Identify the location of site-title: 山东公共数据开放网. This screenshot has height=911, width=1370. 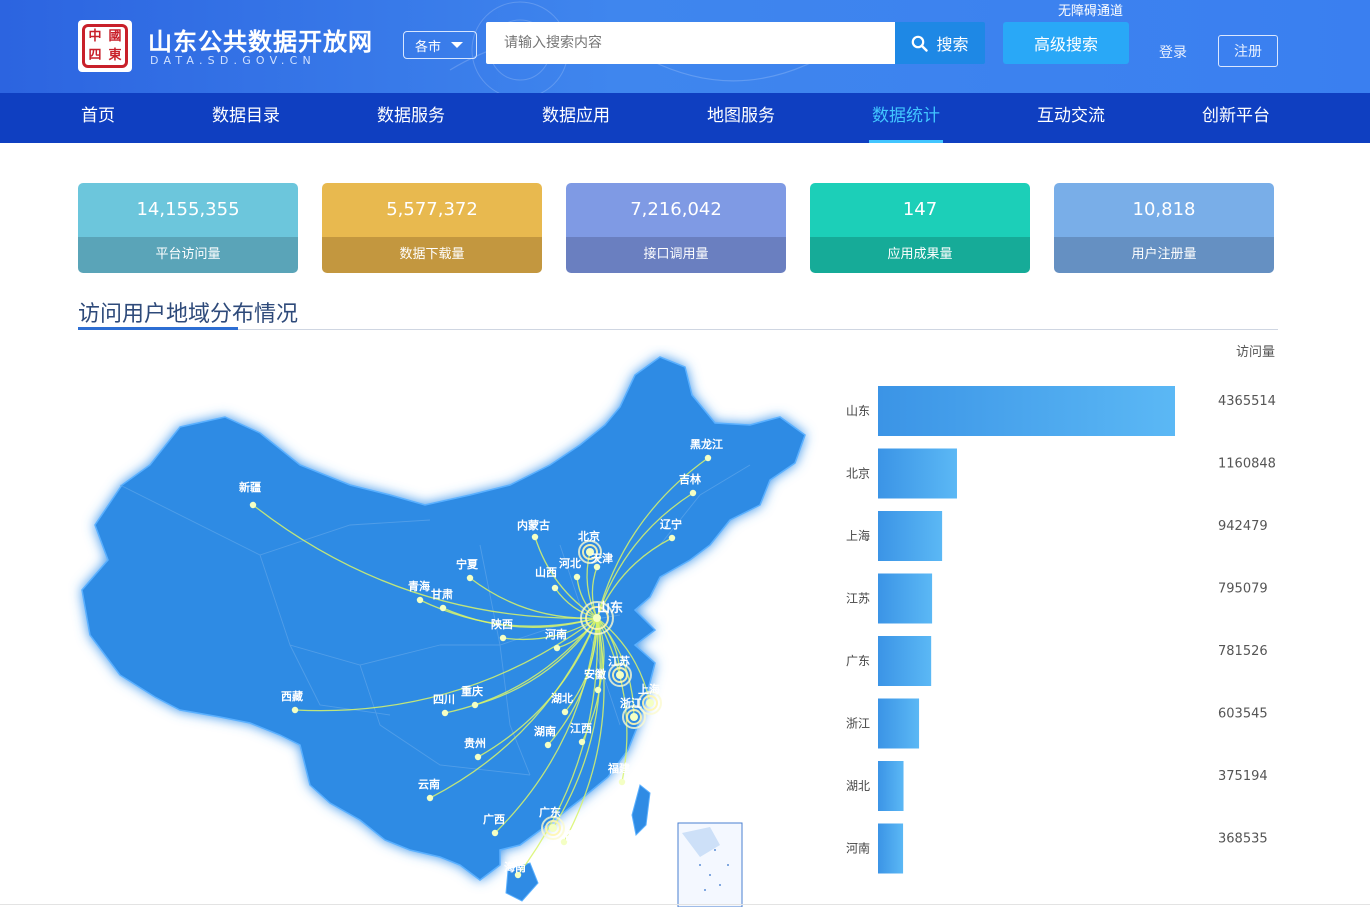
(260, 39).